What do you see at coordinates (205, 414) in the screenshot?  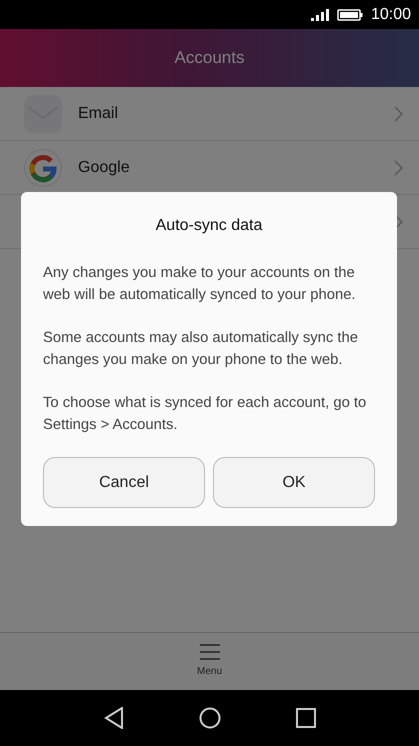 I see `dialog-message: To choose what is synced for each account, go to Settings > Accounts.` at bounding box center [205, 414].